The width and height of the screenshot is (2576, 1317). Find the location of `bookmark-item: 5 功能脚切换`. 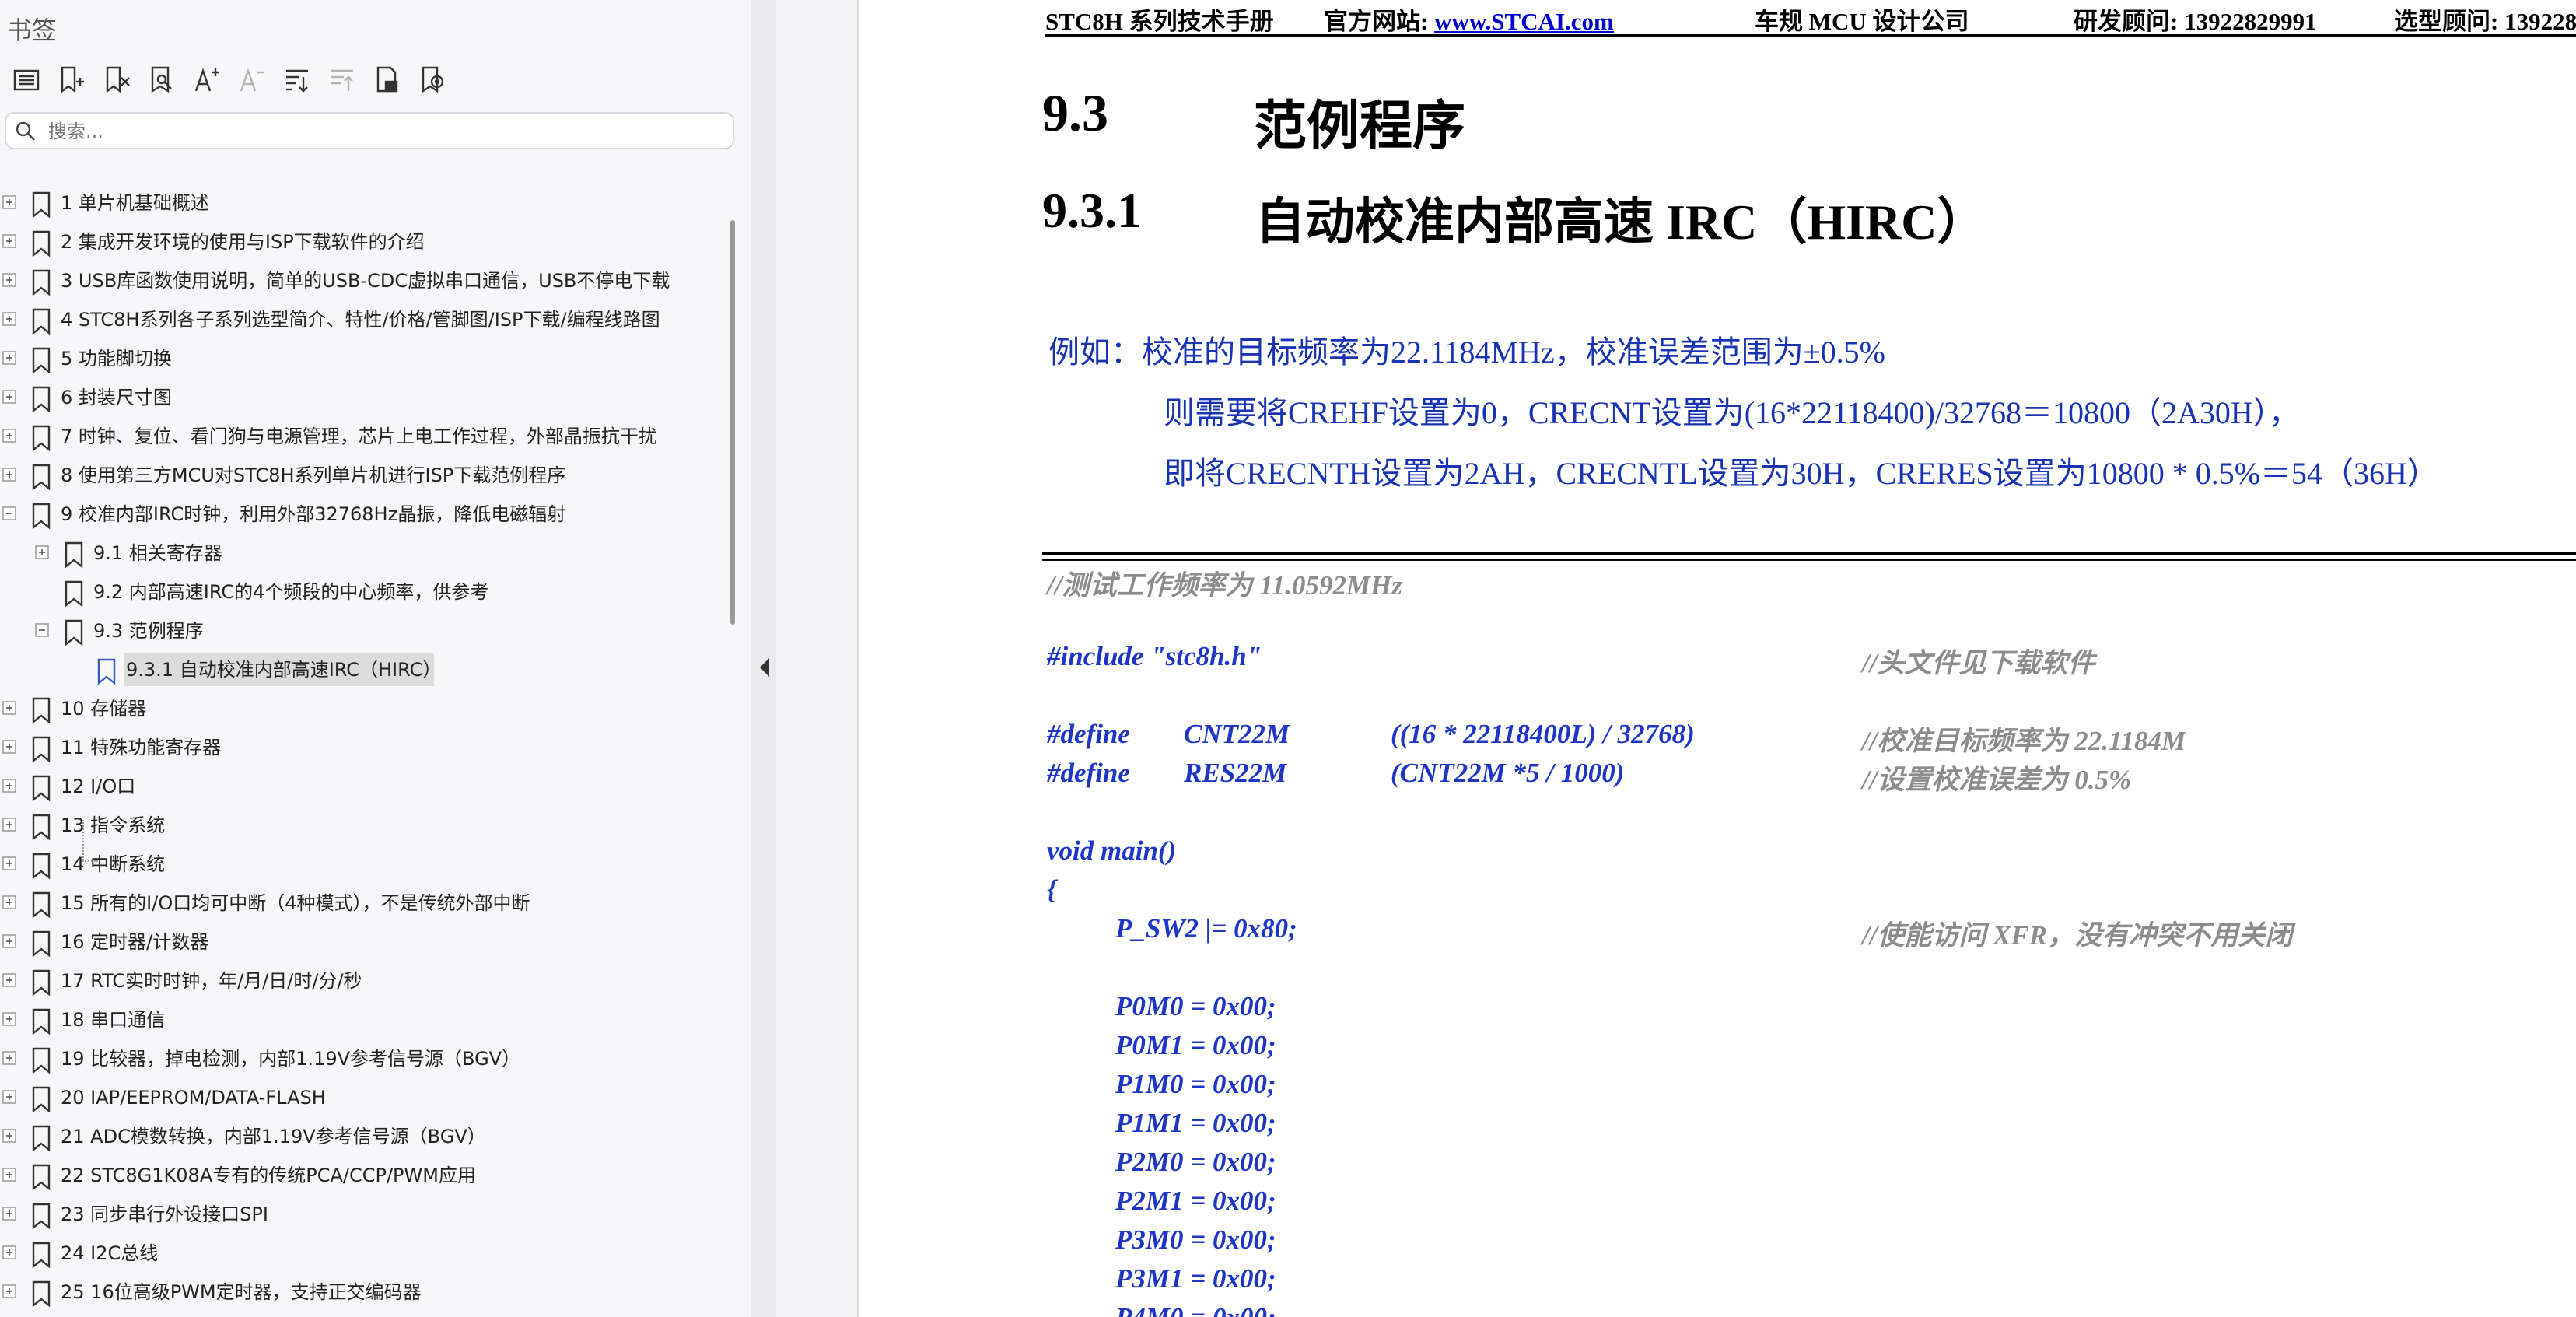

bookmark-item: 5 功能脚切换 is located at coordinates (362, 359).